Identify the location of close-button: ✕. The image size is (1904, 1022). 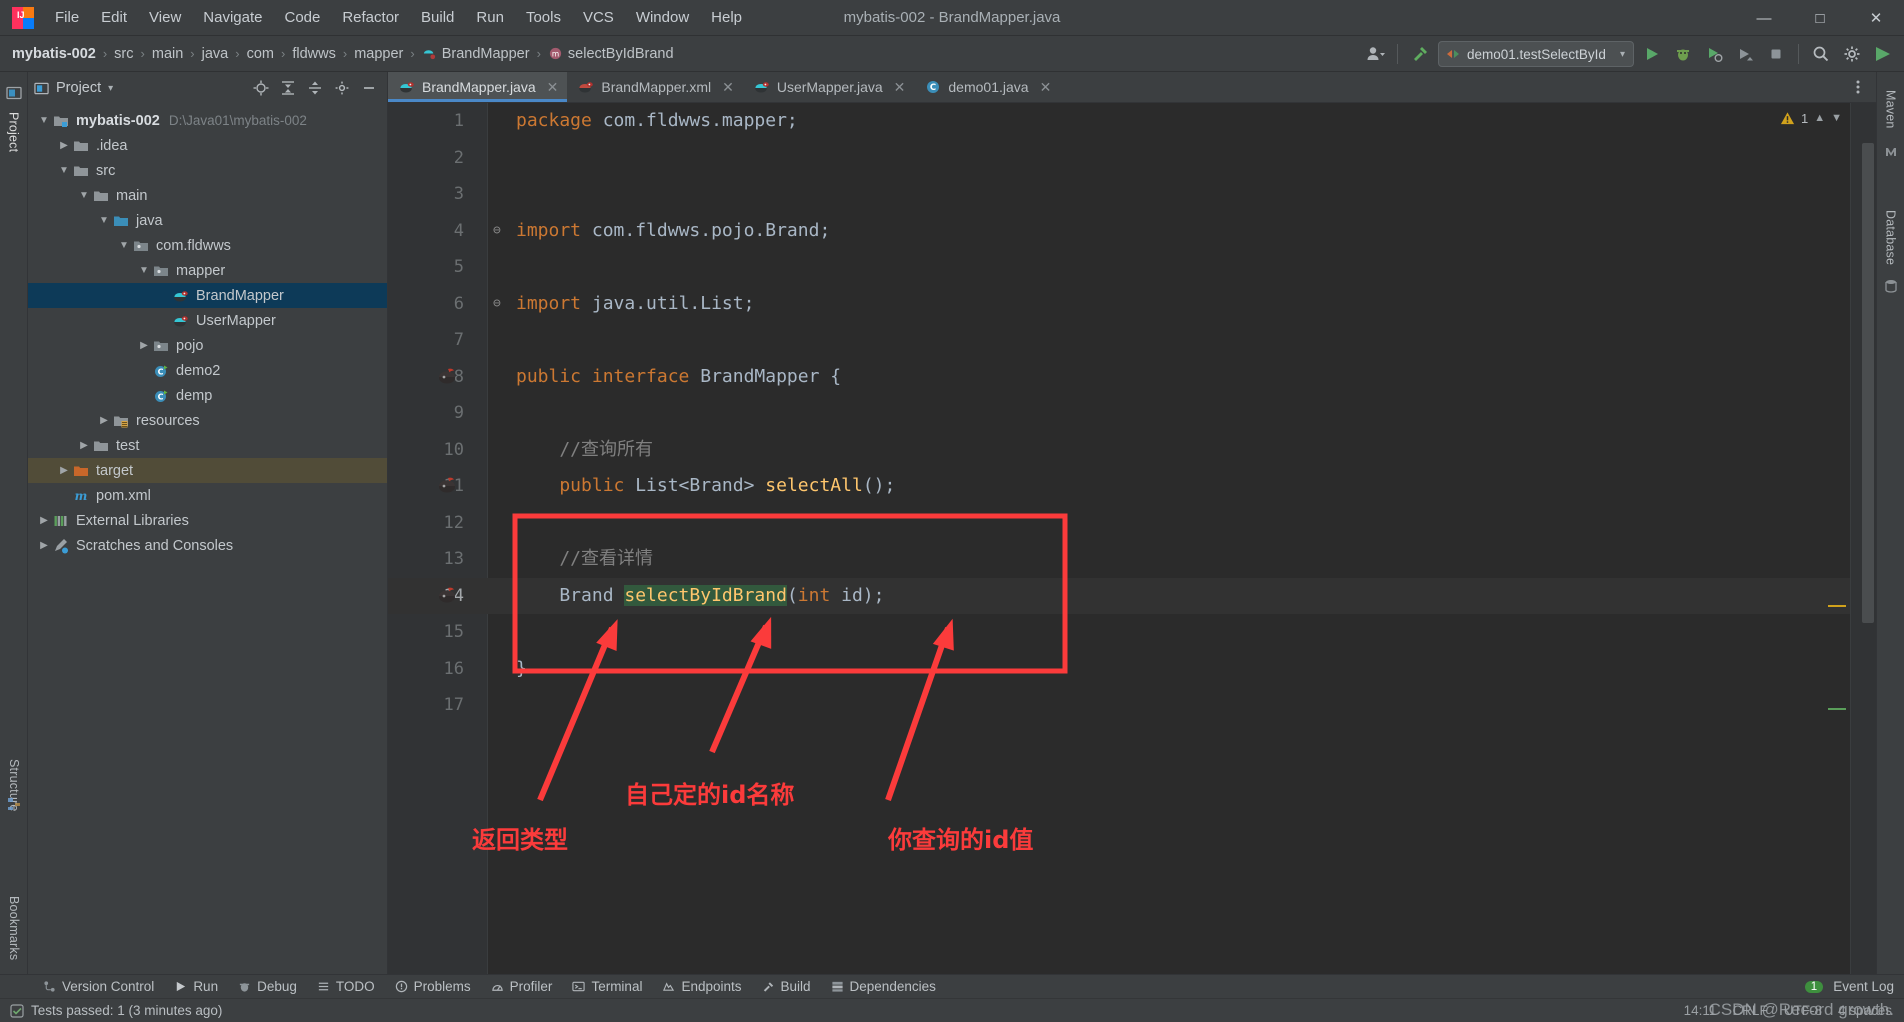
(1876, 18).